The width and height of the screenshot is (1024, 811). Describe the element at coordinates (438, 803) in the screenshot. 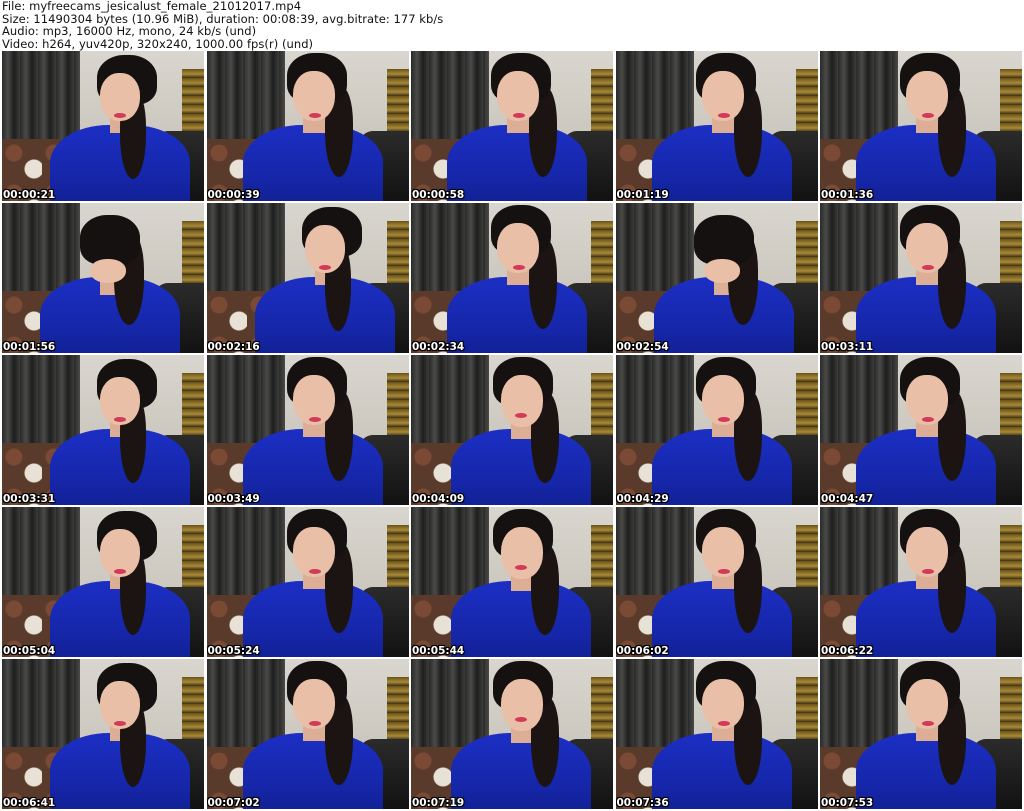

I see `timestamp-label: 00:07:19` at that location.